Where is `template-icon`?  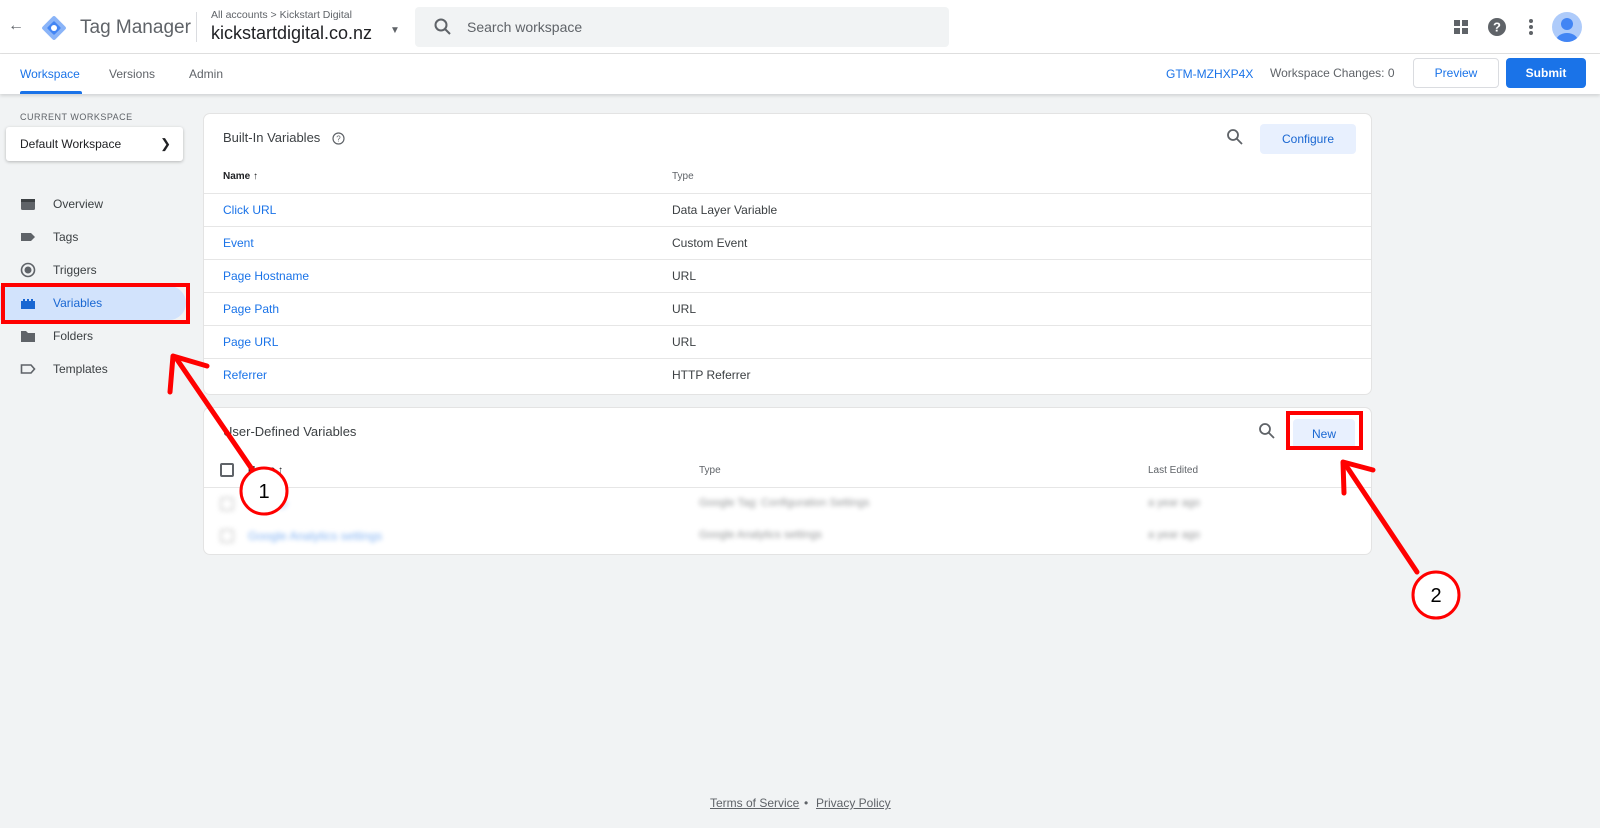
template-icon is located at coordinates (28, 369).